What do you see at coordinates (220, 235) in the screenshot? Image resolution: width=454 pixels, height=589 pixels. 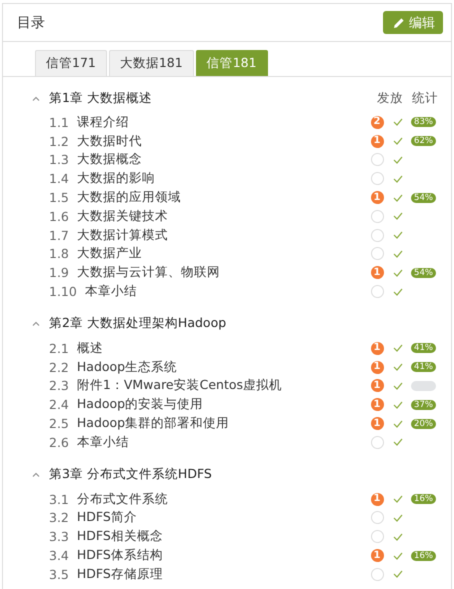 I see `section-title: 大数据计算模式` at bounding box center [220, 235].